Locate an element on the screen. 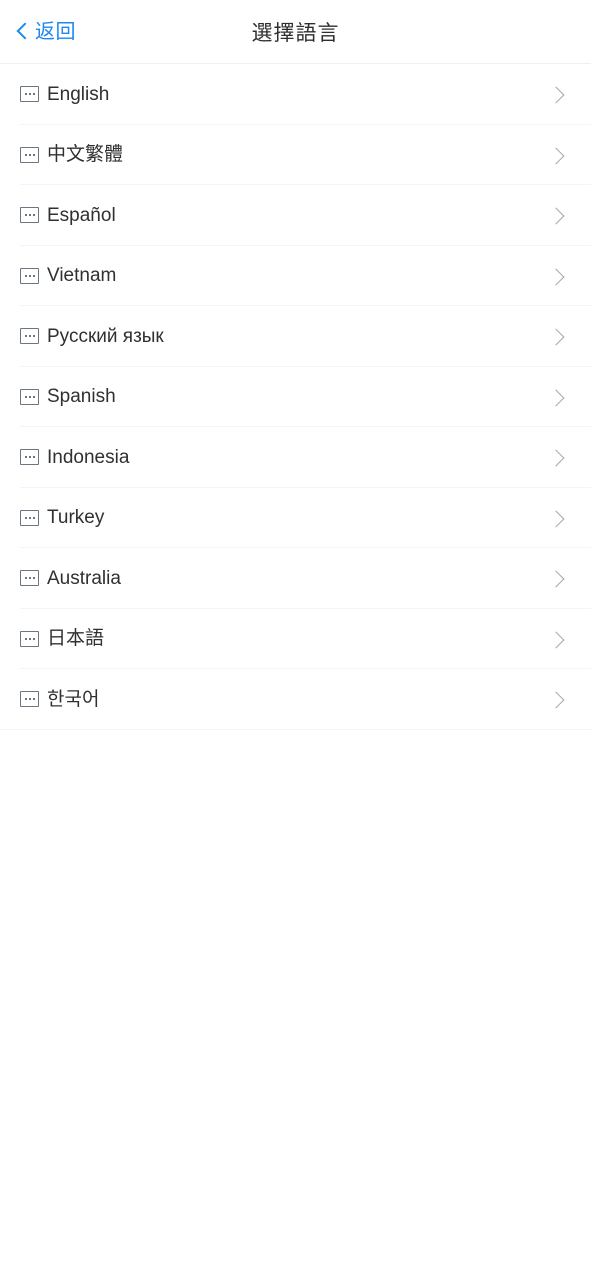  list-item-label: Australia is located at coordinates (84, 578).